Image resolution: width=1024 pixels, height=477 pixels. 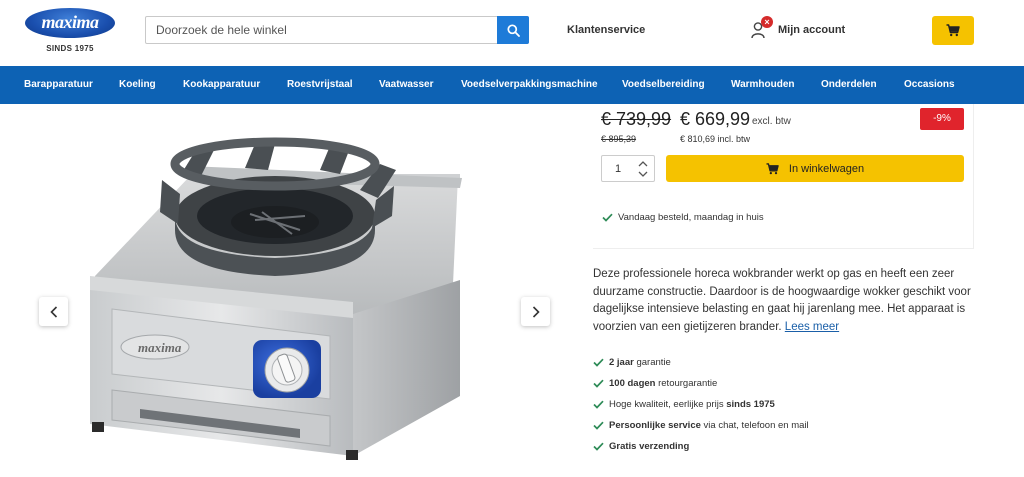 What do you see at coordinates (826, 168) in the screenshot?
I see `add-to-cart-label: In winkelwagen` at bounding box center [826, 168].